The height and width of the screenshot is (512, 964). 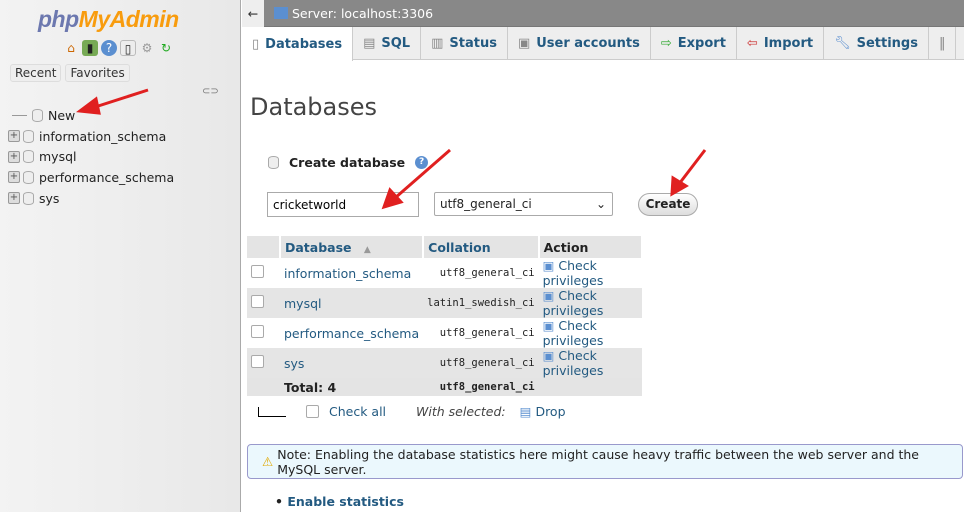 I want to click on arrow-to-create, so click(x=692, y=167).